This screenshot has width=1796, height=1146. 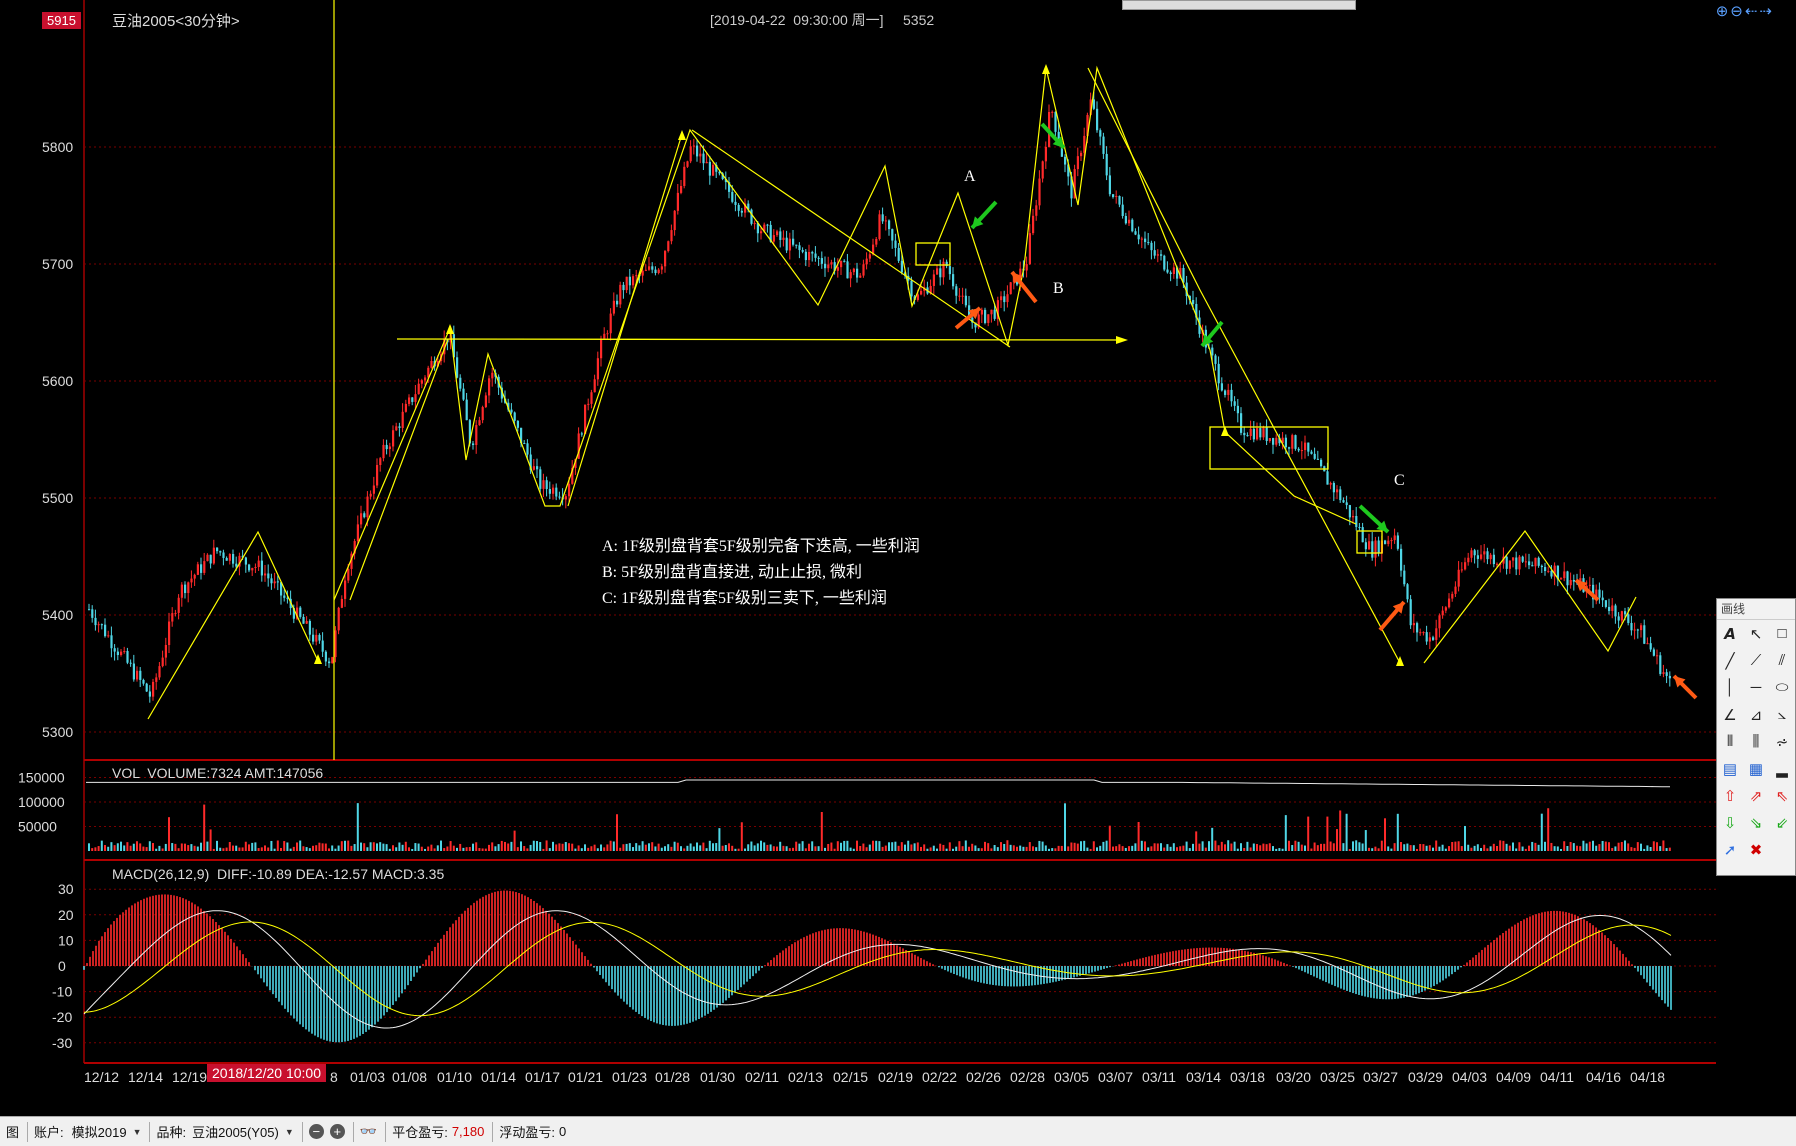 What do you see at coordinates (12, 1131) in the screenshot?
I see `view-menu: 图` at bounding box center [12, 1131].